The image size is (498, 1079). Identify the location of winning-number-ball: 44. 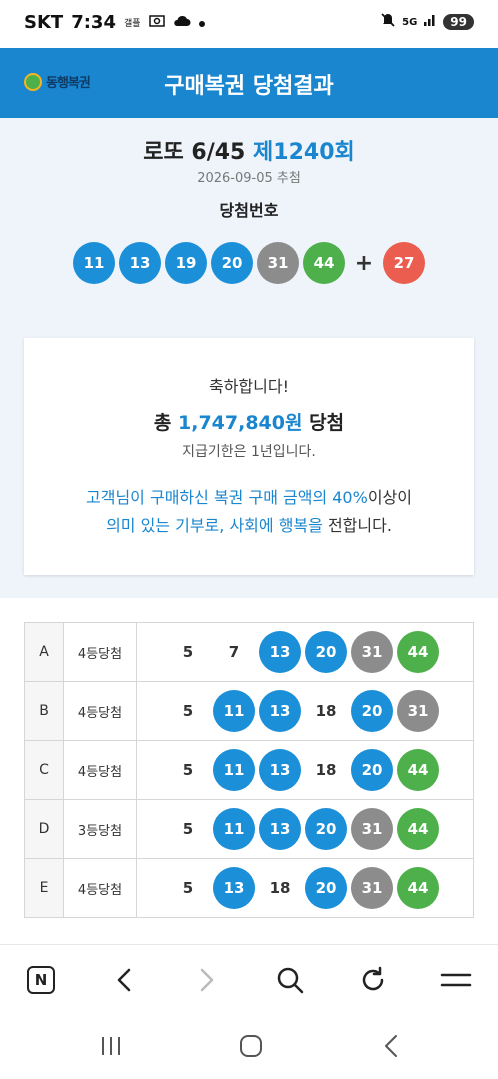
(324, 263).